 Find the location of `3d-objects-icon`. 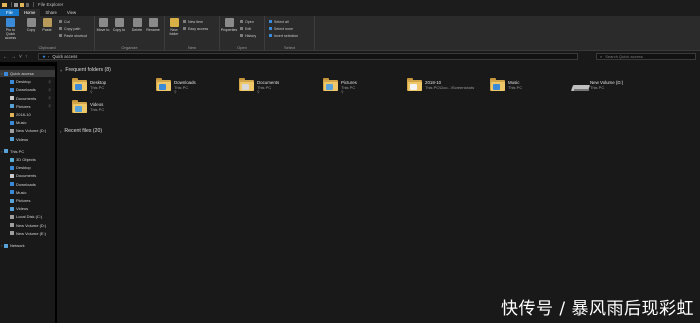

3d-objects-icon is located at coordinates (12, 159).